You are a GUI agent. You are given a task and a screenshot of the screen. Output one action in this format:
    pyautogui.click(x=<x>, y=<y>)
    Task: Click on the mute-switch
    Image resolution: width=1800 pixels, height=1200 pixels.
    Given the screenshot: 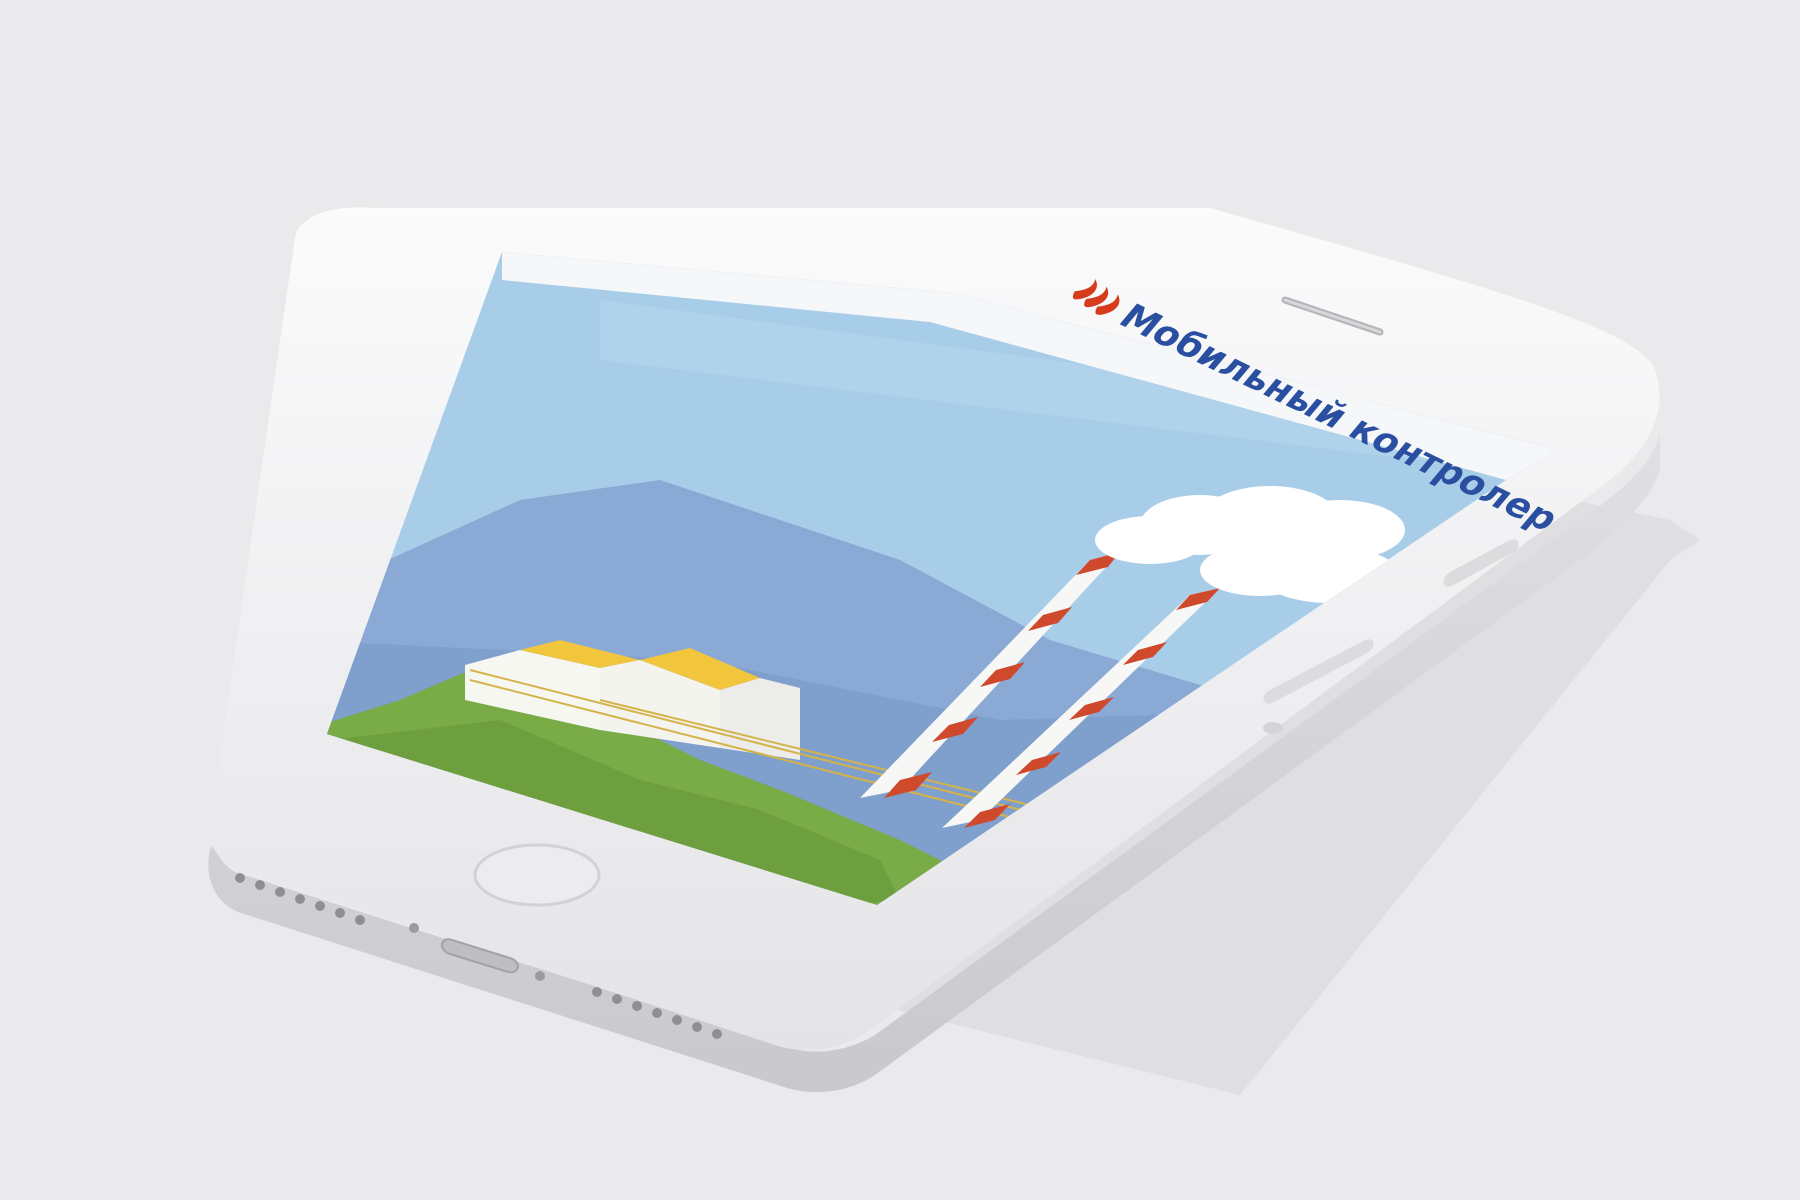 What is the action you would take?
    pyautogui.click(x=1273, y=728)
    